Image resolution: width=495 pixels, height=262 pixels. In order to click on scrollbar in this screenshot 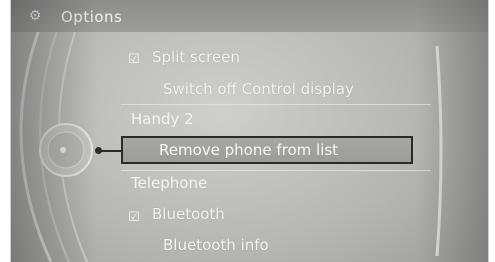, I will do `click(440, 151)`.